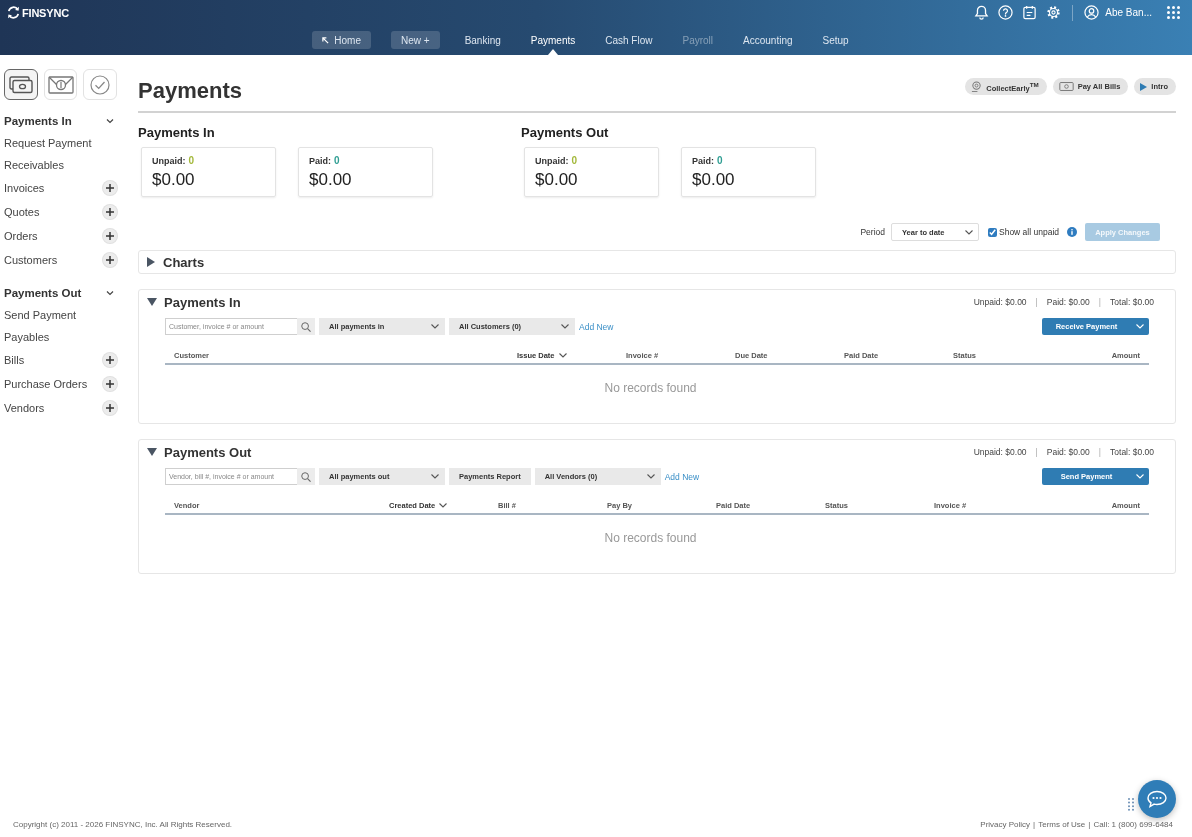  I want to click on sidebar-link: Quotes, so click(22, 212).